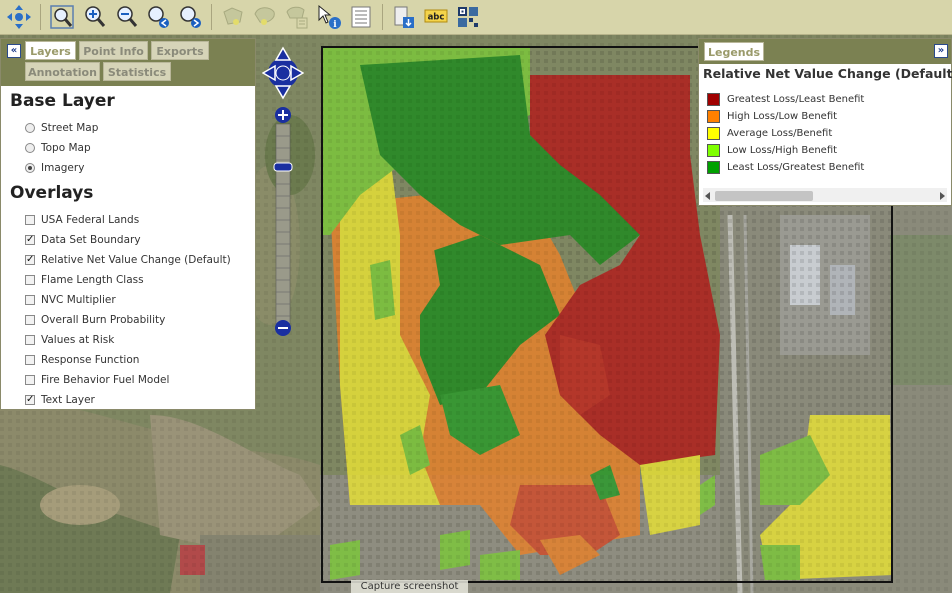 This screenshot has height=593, width=952. Describe the element at coordinates (785, 167) in the screenshot. I see `legend-item: Least Loss/Greatest Benefit` at that location.